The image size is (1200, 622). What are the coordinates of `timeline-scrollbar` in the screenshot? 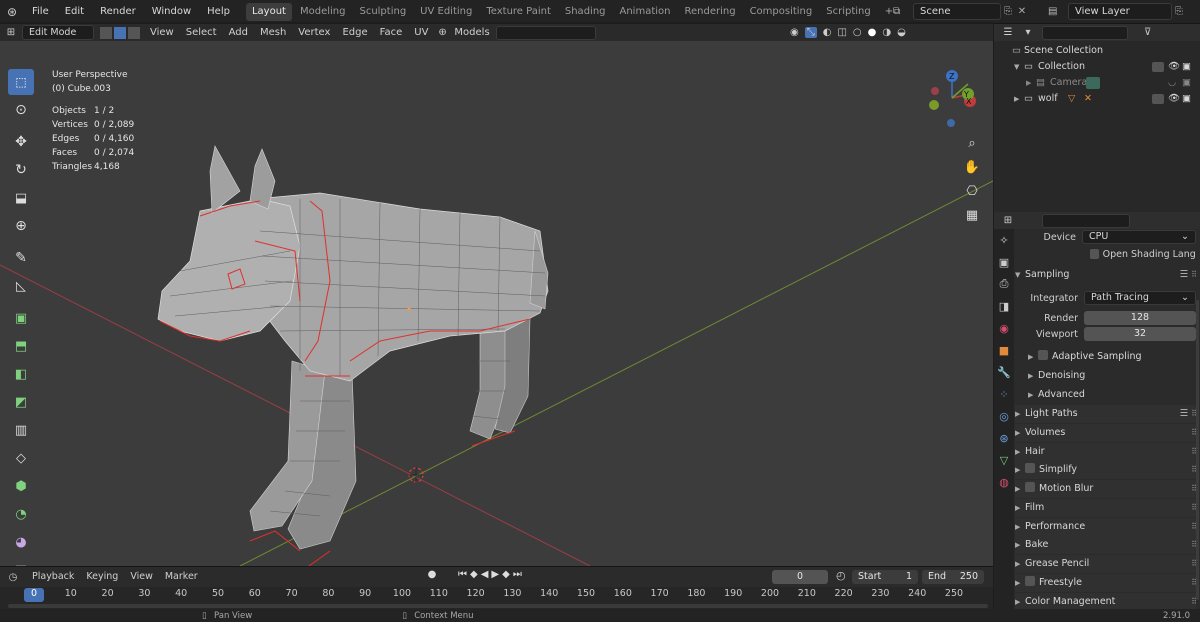 It's located at (498, 606).